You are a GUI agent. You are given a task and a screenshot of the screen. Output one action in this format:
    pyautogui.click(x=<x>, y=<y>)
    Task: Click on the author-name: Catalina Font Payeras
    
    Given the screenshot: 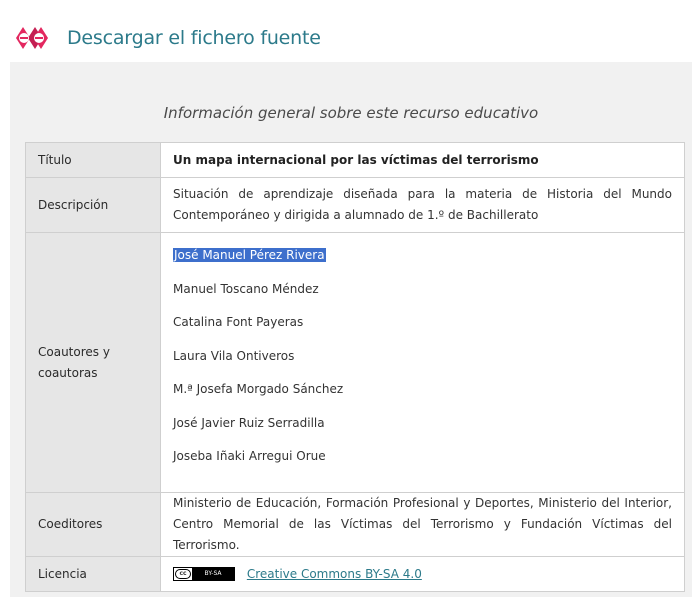 What is the action you would take?
    pyautogui.click(x=238, y=322)
    